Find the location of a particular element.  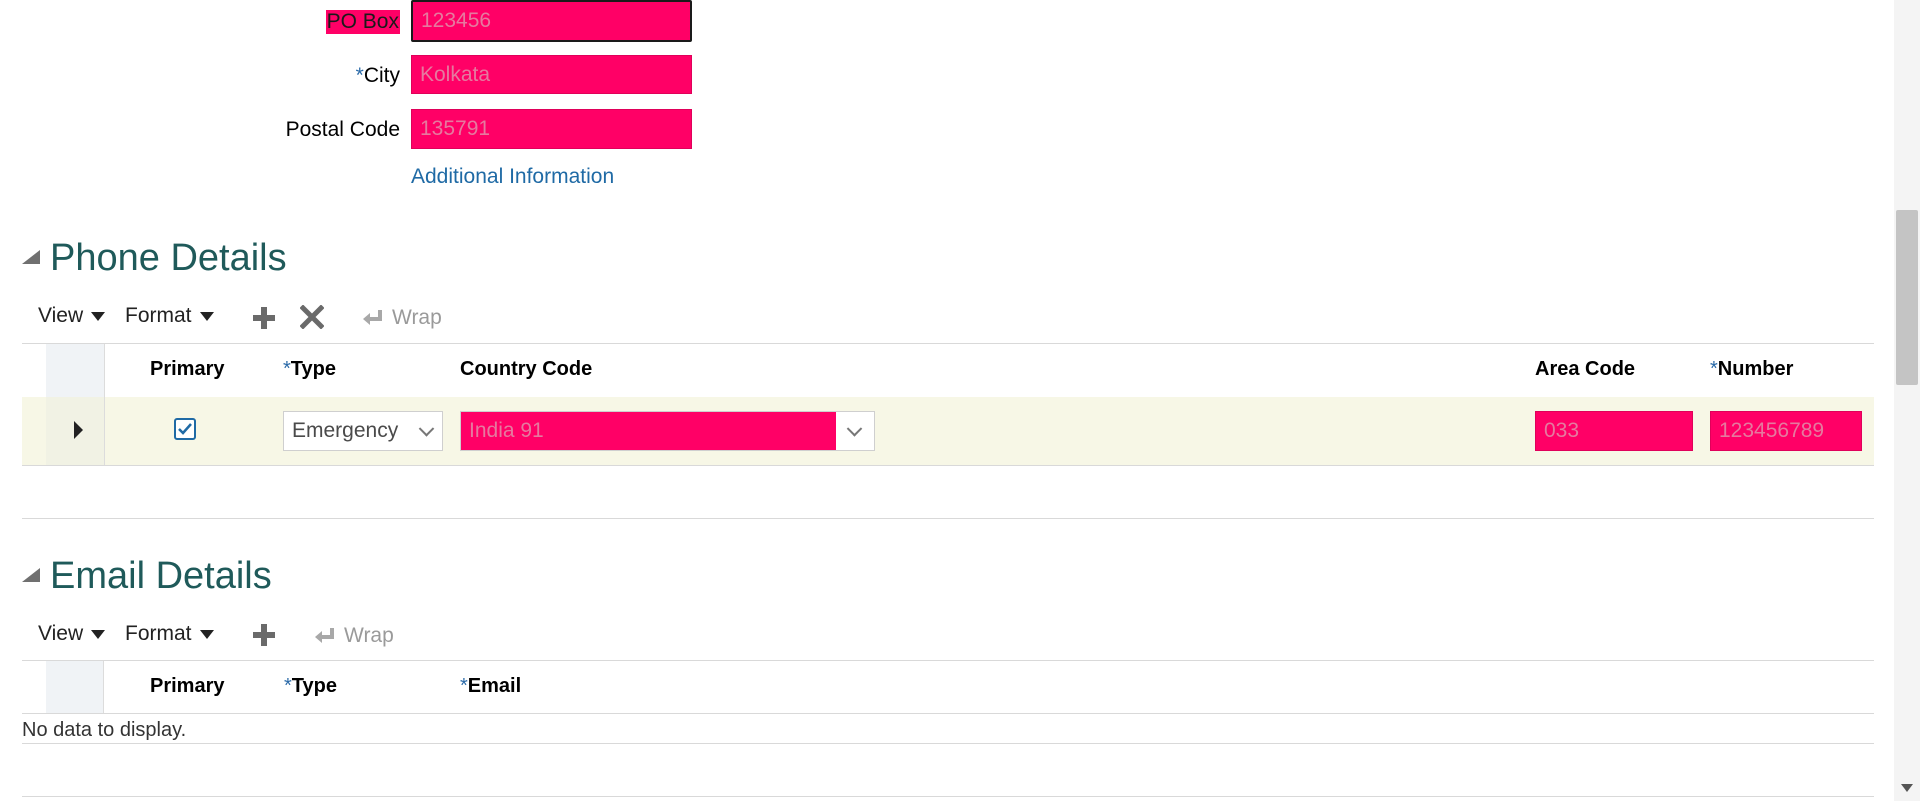

scrollbar-thumb is located at coordinates (1907, 297).